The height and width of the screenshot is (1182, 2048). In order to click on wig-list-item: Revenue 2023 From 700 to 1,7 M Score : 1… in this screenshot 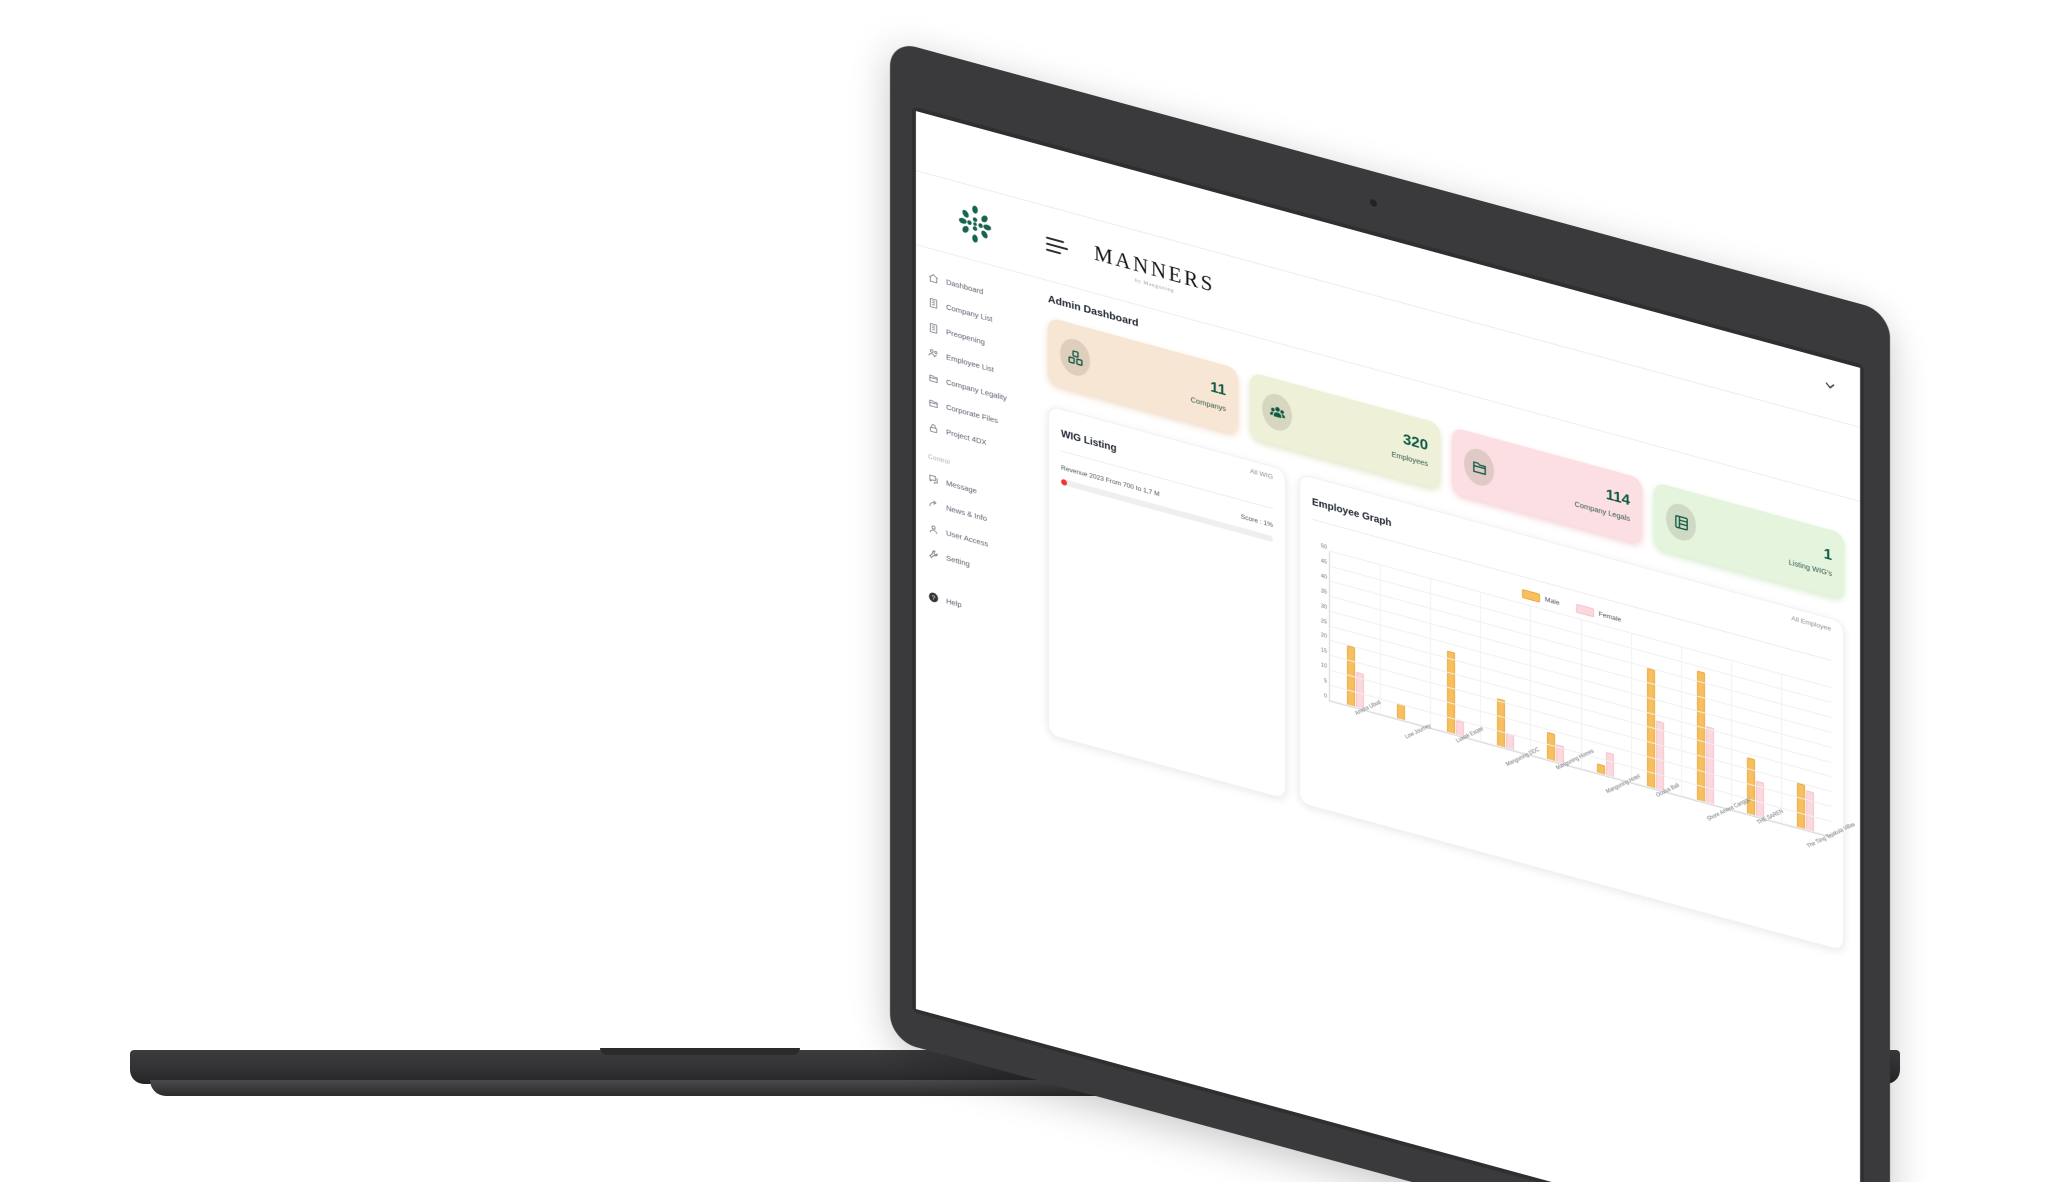, I will do `click(1167, 504)`.